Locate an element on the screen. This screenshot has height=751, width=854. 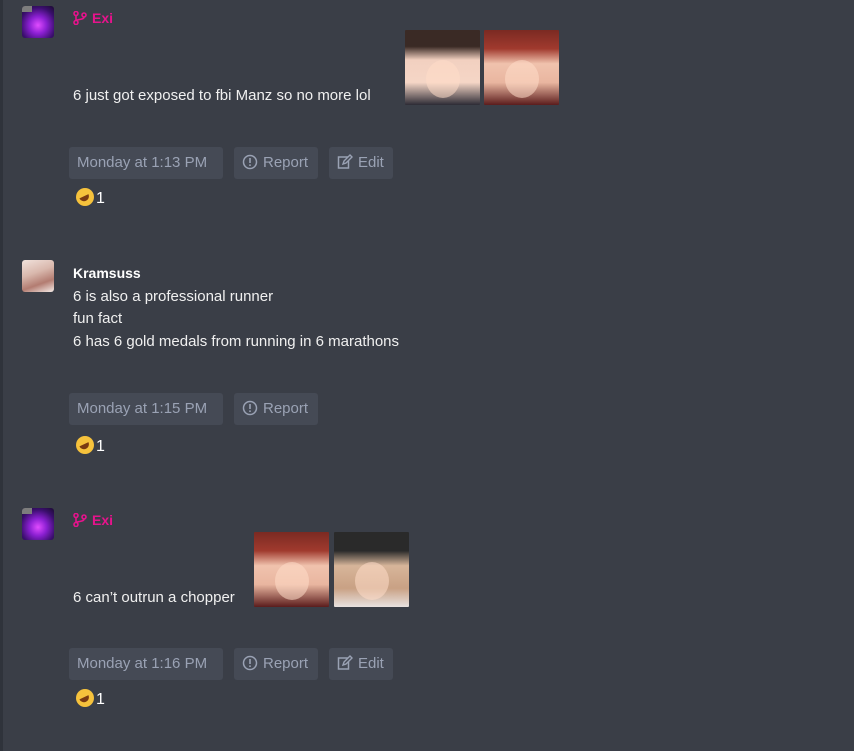
avatar-kramsuss is located at coordinates (38, 276).